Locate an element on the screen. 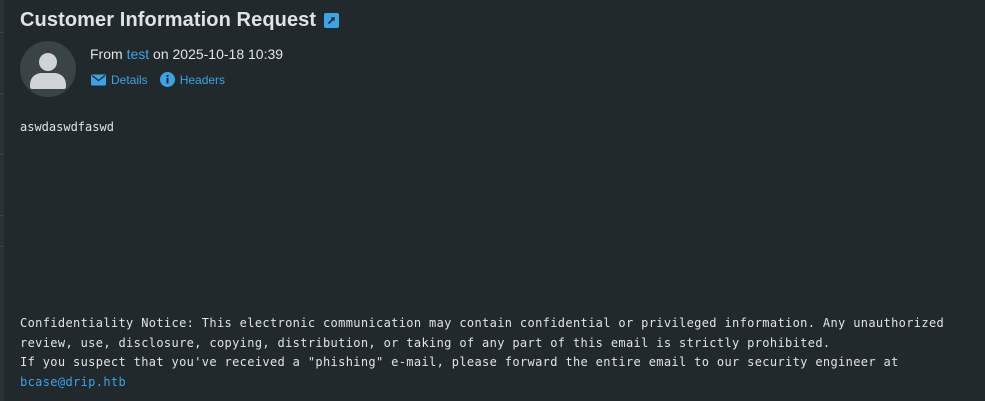  details-link: Details is located at coordinates (119, 79).